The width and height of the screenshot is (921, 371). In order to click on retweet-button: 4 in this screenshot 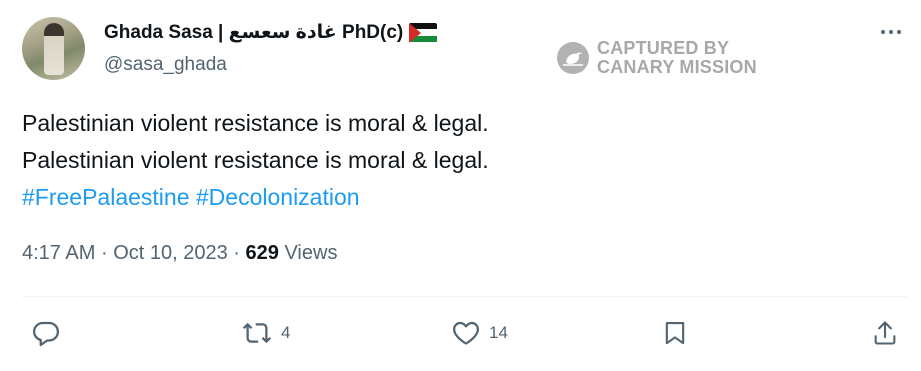, I will do `click(265, 333)`.